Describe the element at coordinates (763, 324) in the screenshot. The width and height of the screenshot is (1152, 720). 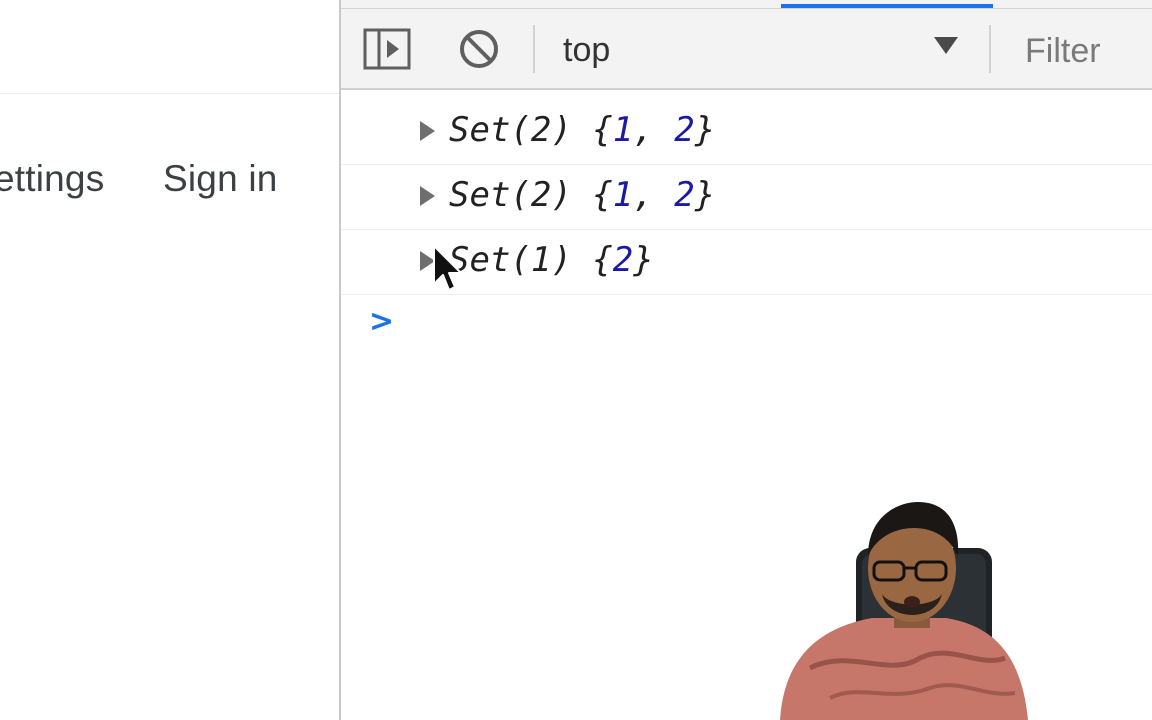
I see `console-input` at that location.